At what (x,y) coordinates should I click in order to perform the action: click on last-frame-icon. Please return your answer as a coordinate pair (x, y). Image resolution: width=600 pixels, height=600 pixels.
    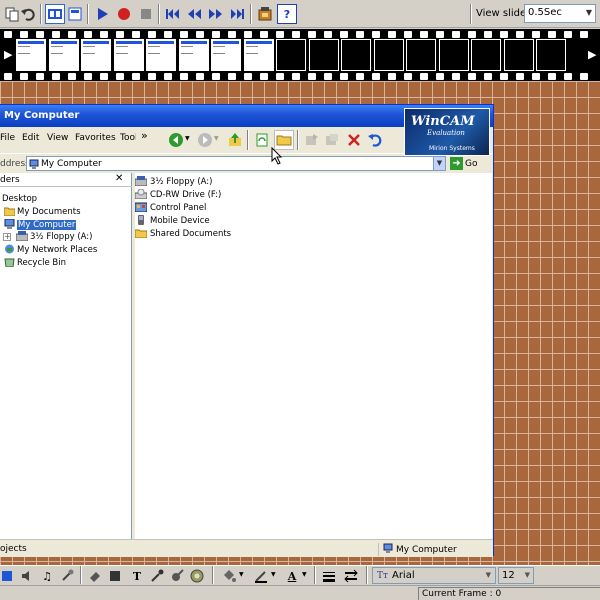
    Looking at the image, I should click on (238, 14).